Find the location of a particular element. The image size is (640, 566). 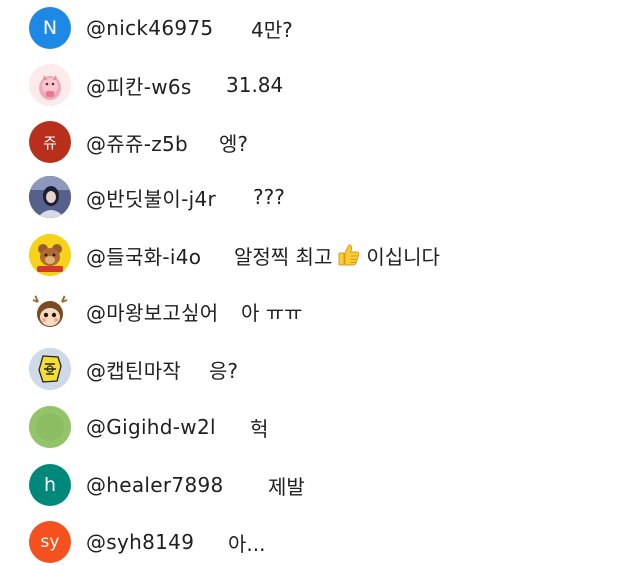

pink-character-avatar-icon is located at coordinates (50, 85).